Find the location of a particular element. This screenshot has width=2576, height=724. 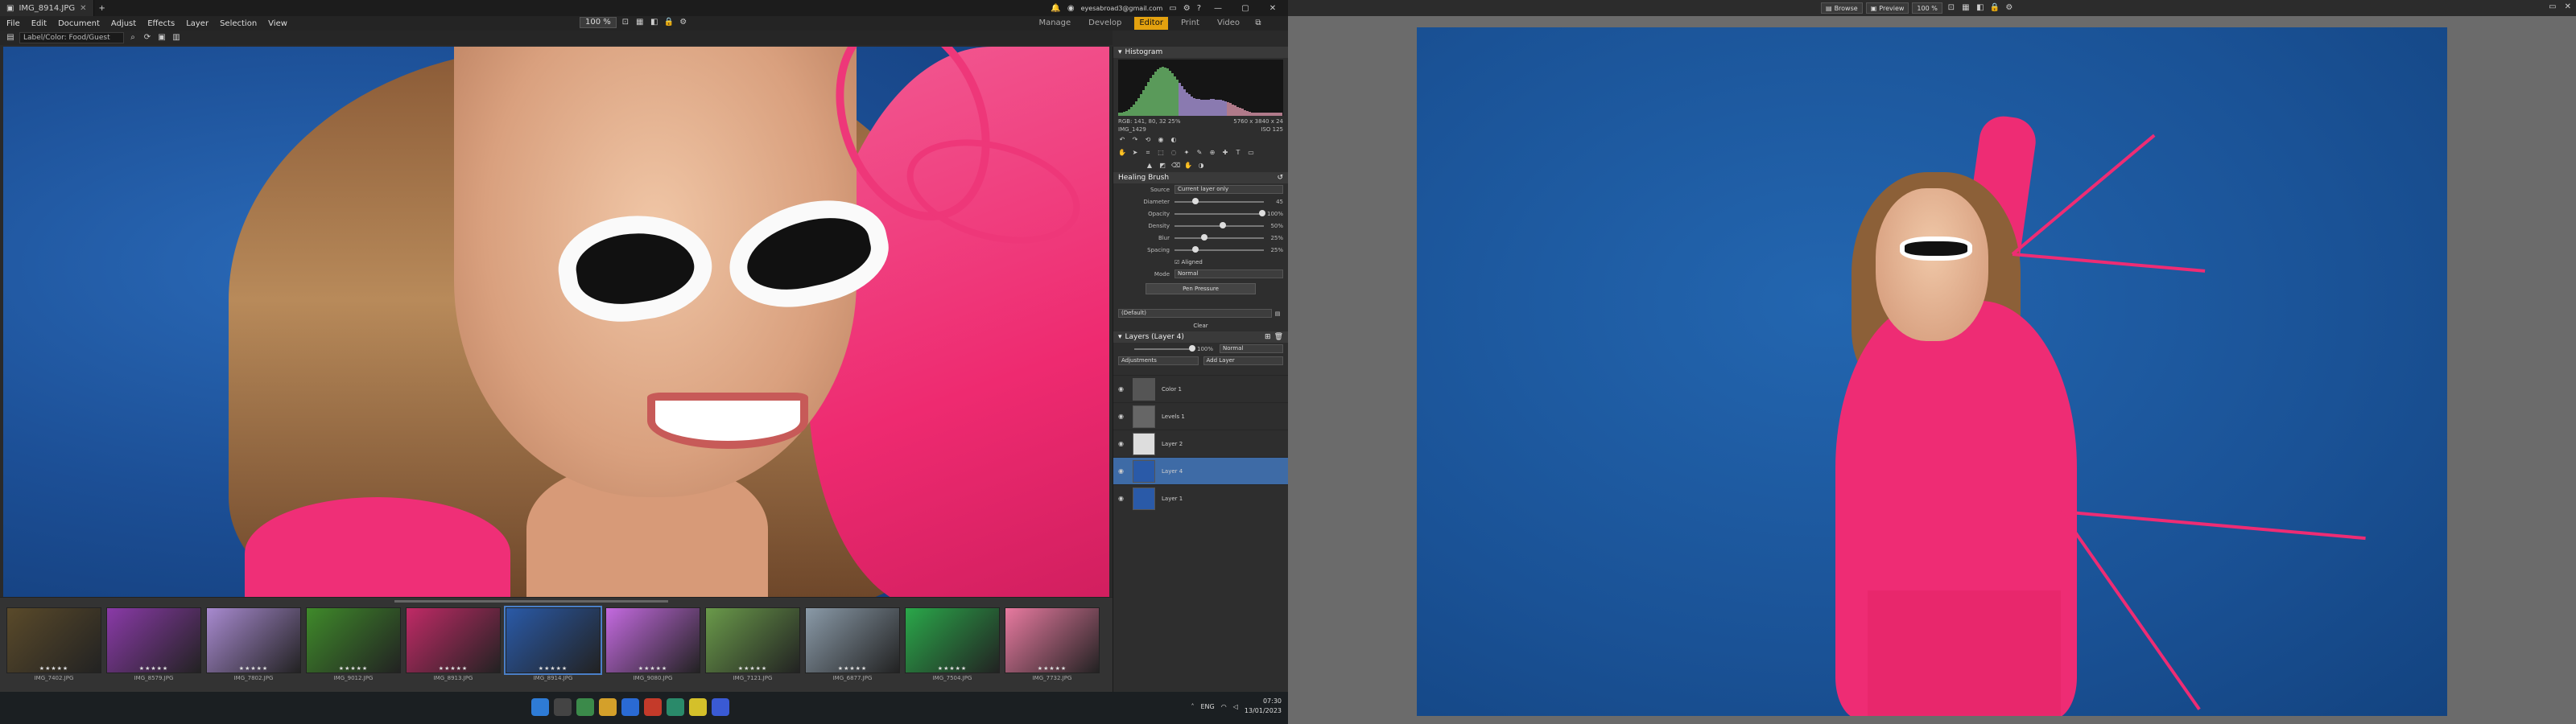

help-icon: ? is located at coordinates (1199, 8).